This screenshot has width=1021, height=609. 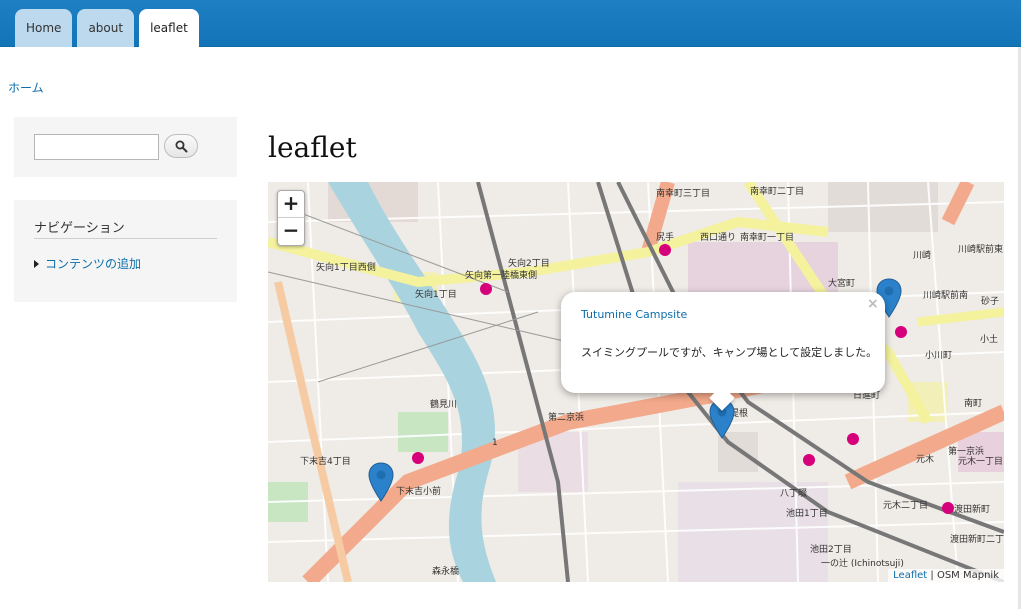 I want to click on map-label: 南町, so click(x=973, y=403).